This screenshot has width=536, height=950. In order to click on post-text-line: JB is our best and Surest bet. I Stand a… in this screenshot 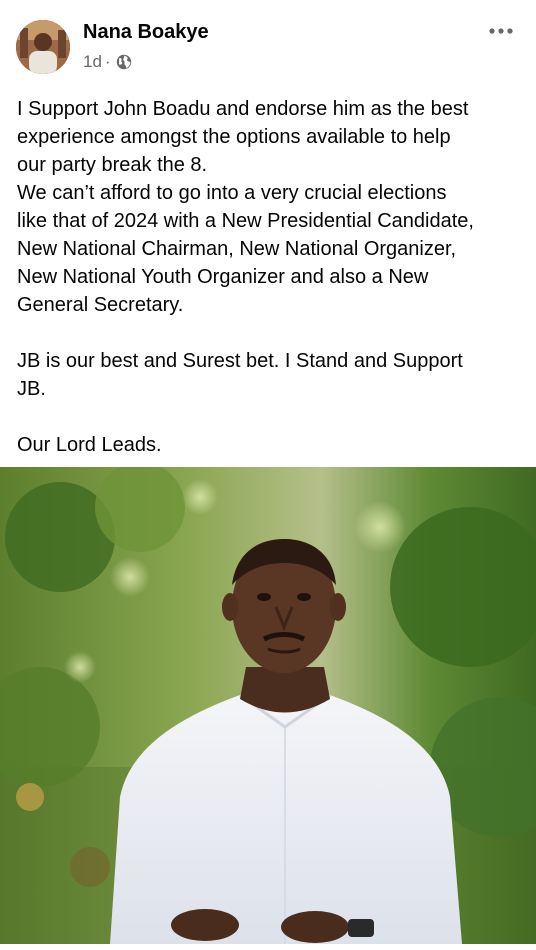, I will do `click(240, 361)`.